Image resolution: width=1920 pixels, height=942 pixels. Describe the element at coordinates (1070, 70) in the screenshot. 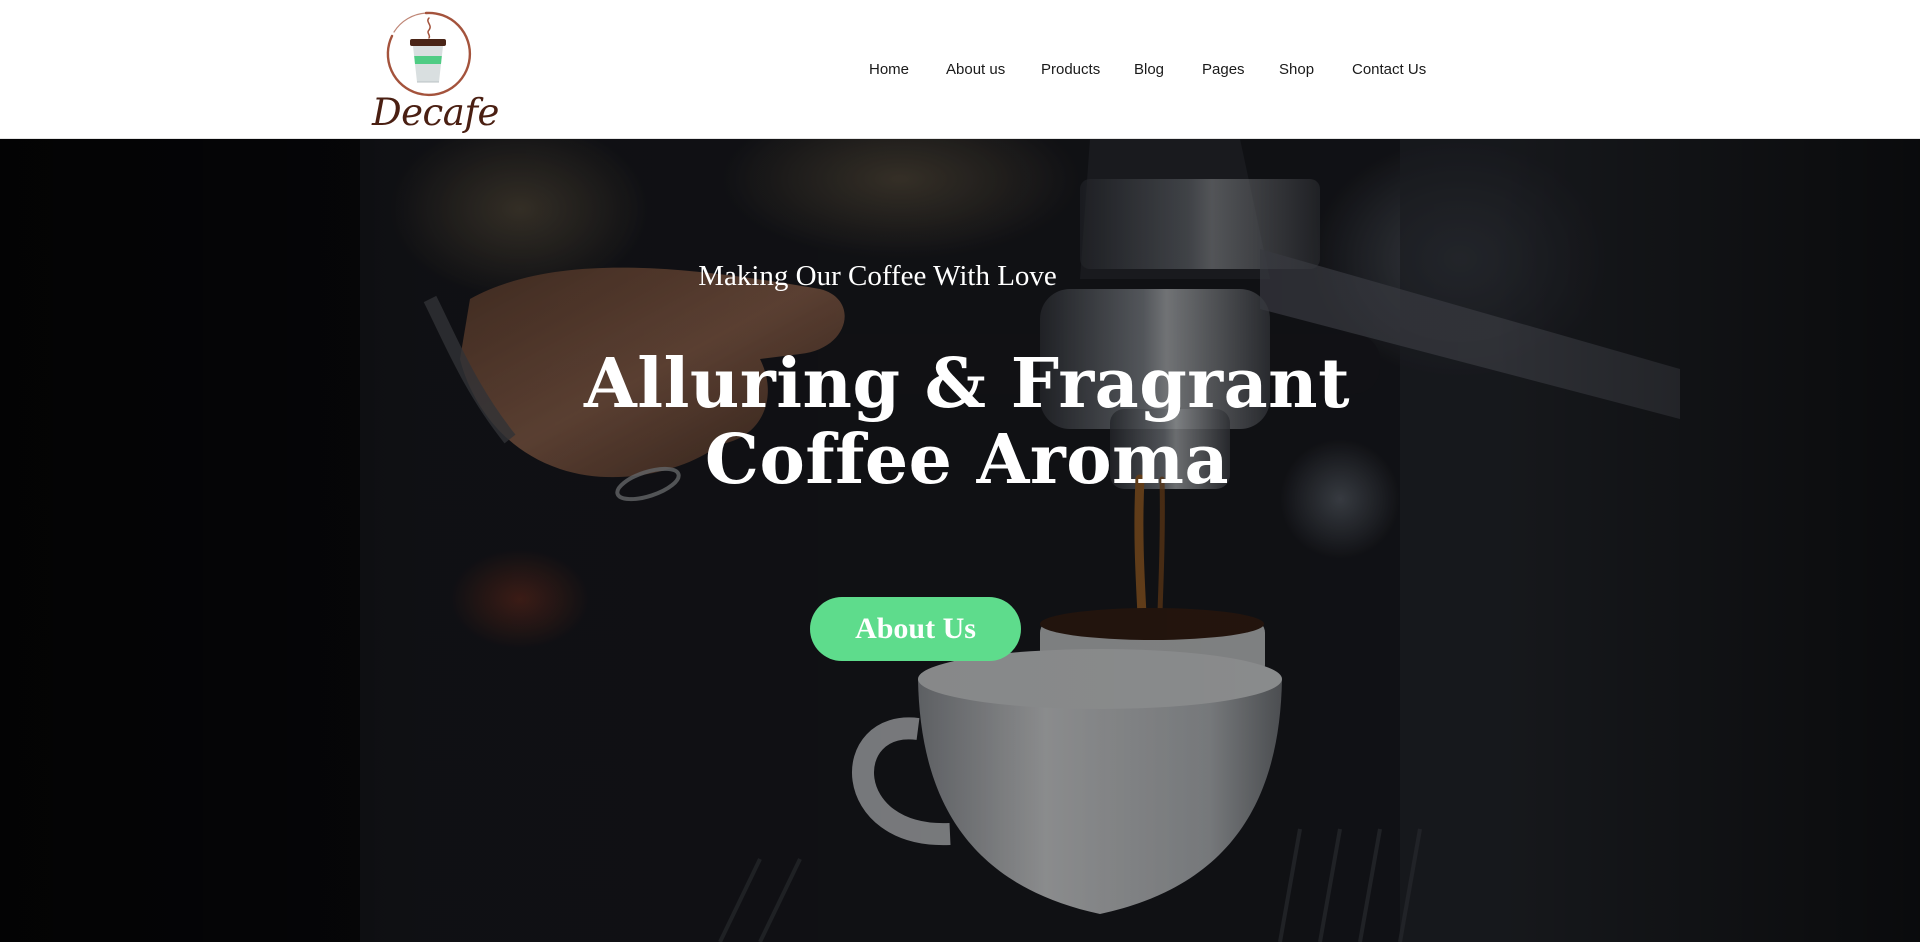

I see `nav-products: Products` at that location.